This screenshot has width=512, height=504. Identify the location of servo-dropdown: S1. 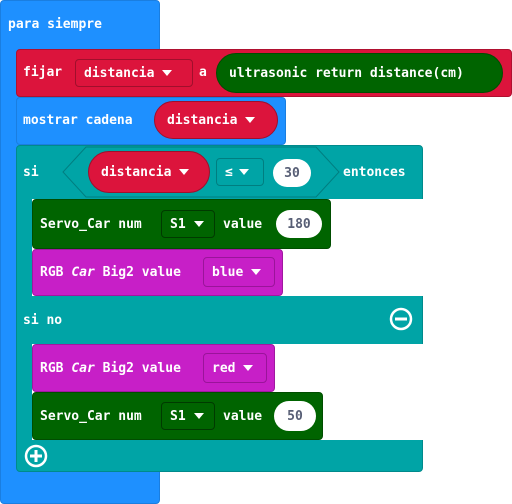
(188, 224).